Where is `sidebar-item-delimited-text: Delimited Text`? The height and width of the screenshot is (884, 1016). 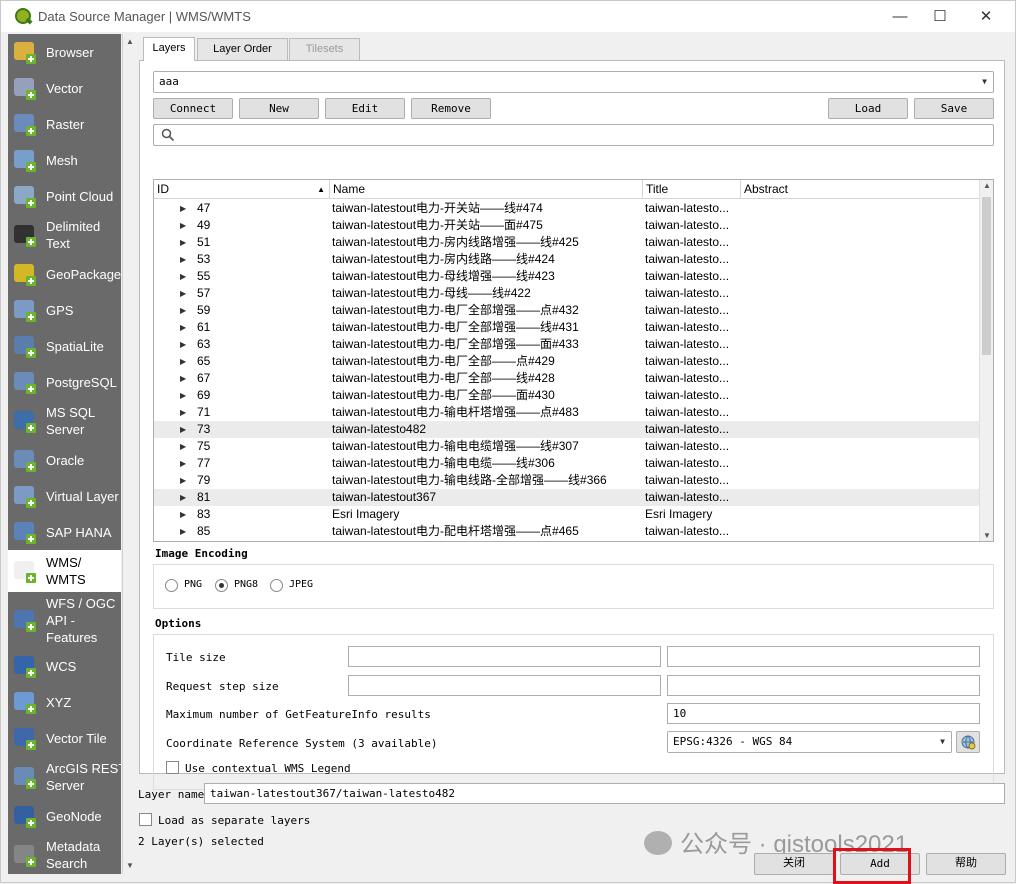 sidebar-item-delimited-text: Delimited Text is located at coordinates (64, 235).